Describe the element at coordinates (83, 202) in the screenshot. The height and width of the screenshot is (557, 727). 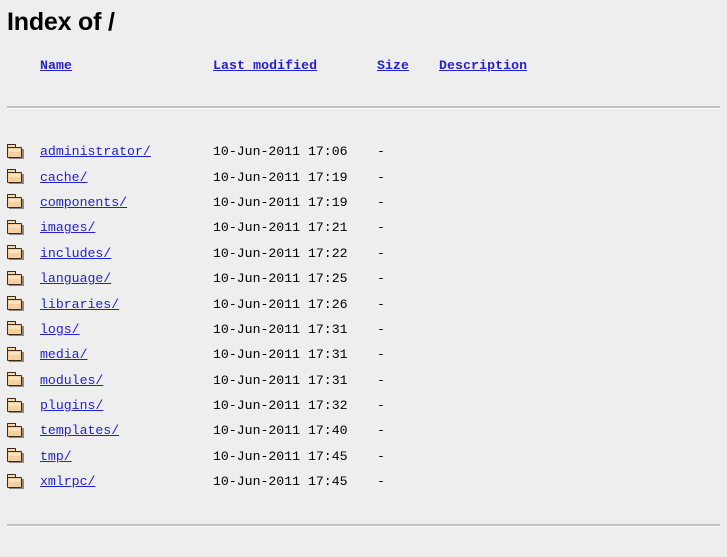
I see `directory-link: components/` at that location.